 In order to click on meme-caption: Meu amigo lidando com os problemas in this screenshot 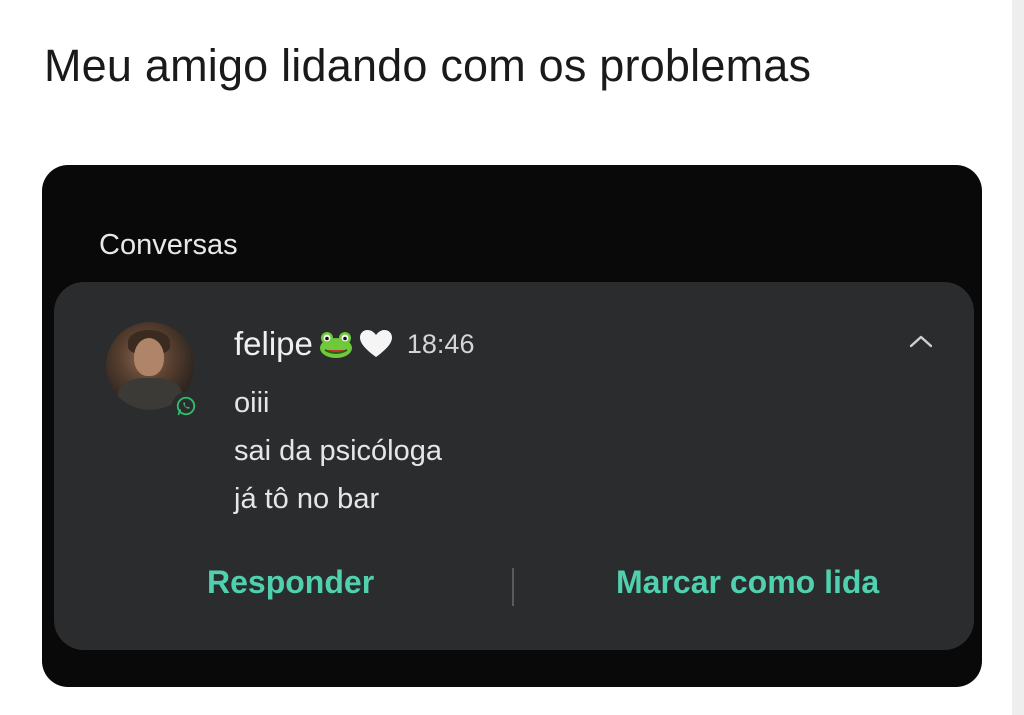, I will do `click(428, 65)`.